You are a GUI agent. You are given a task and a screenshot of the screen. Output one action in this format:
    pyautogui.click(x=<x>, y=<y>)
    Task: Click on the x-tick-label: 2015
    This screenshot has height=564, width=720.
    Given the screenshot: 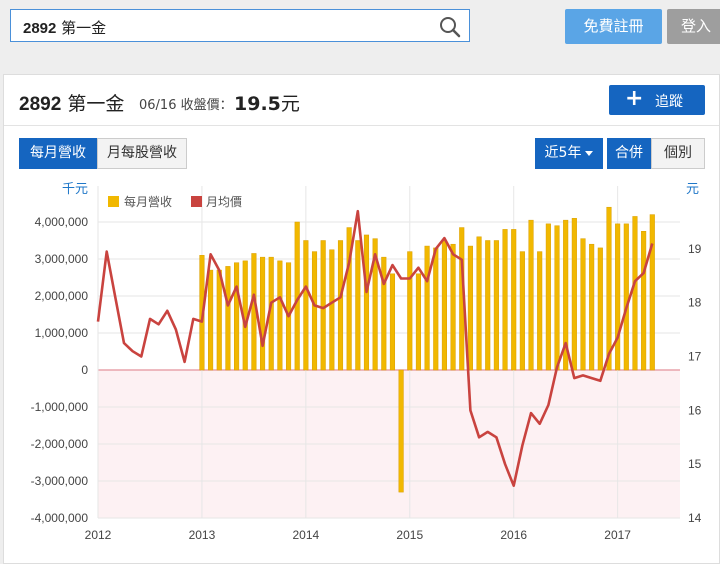 What is the action you would take?
    pyautogui.click(x=409, y=535)
    